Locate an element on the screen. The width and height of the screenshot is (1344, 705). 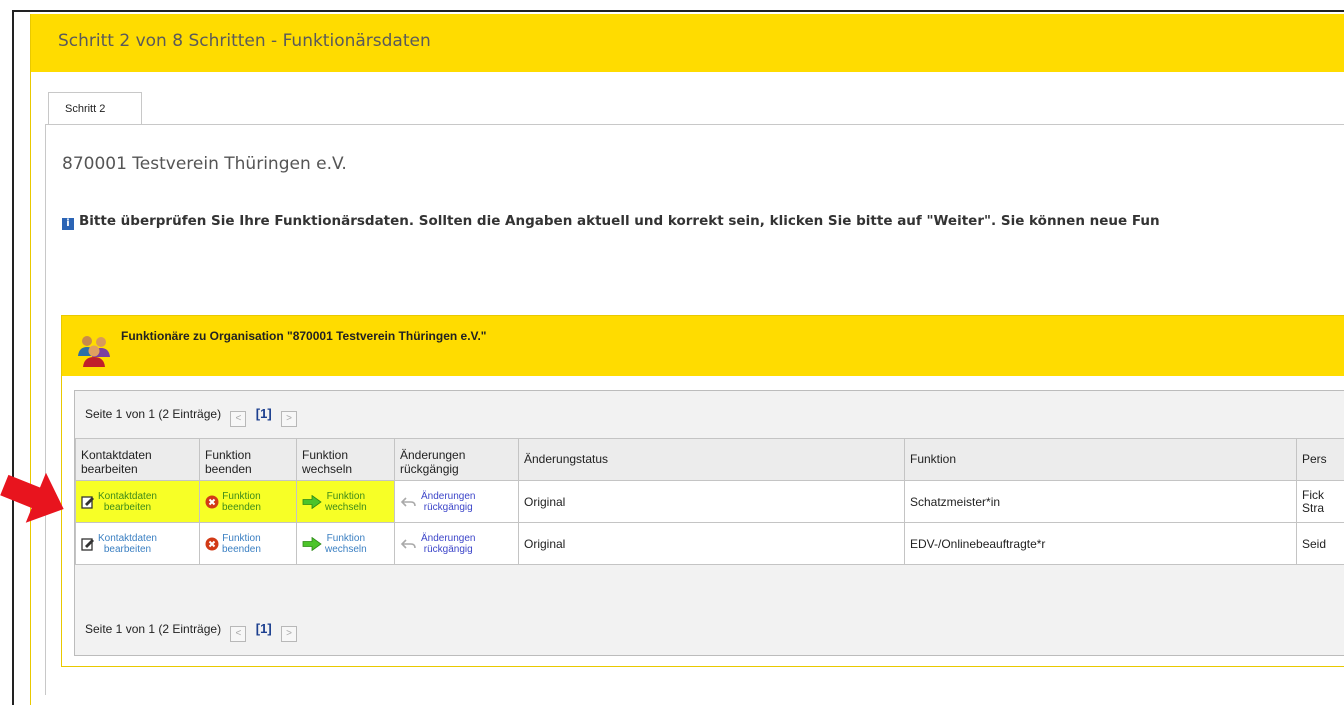
col-aenderungen-rueckgaengig: Änderungen rückgängig is located at coordinates (456, 459).